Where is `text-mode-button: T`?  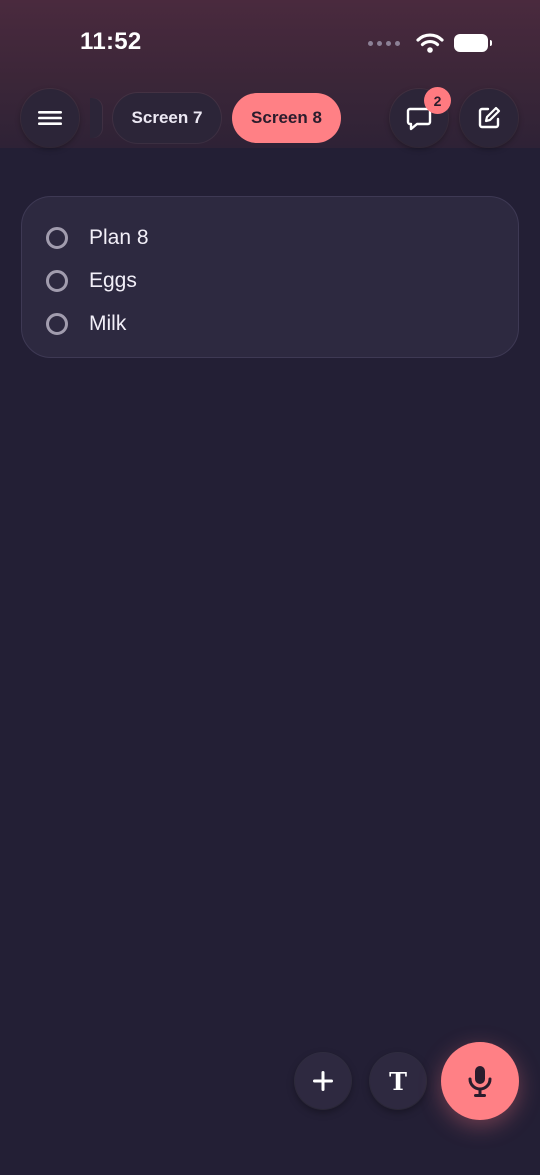 text-mode-button: T is located at coordinates (398, 1081).